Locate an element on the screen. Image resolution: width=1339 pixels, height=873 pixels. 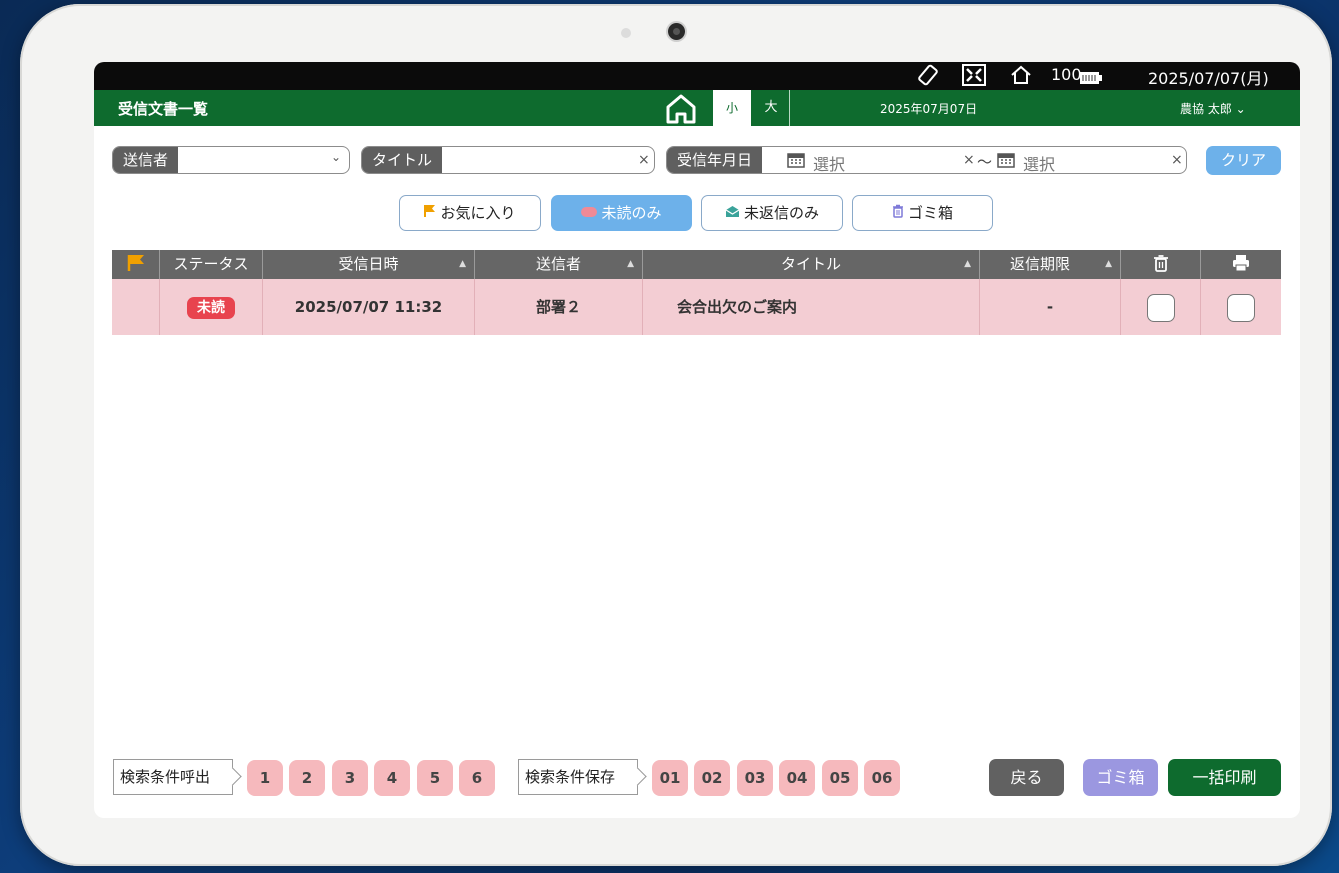
trash-checkbox-cell is located at coordinates (1161, 307).